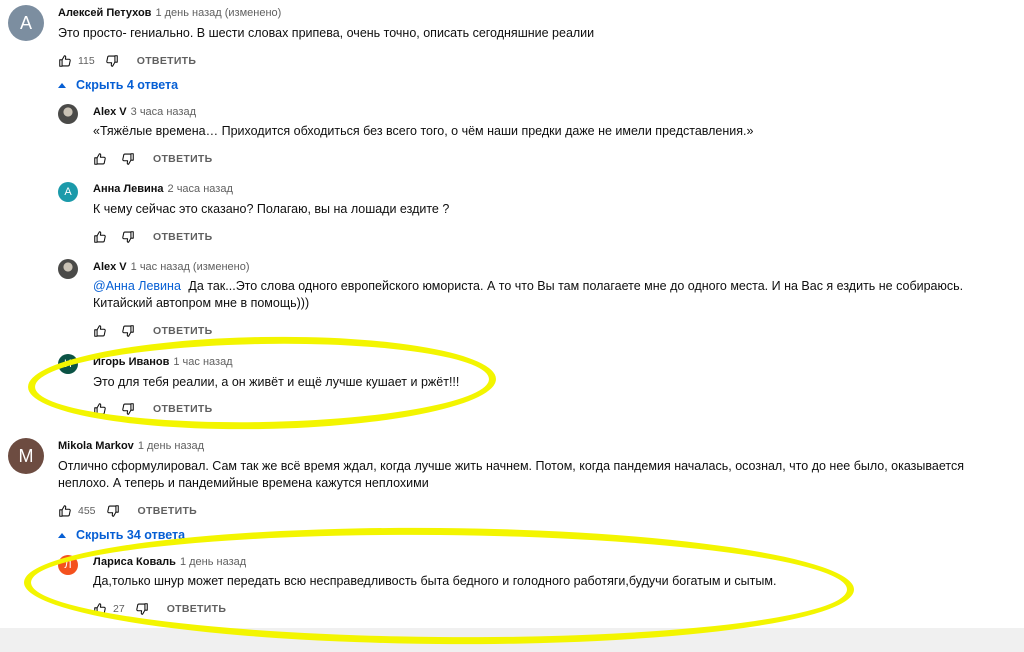 The width and height of the screenshot is (1024, 652). Describe the element at coordinates (134, 562) in the screenshot. I see `author-name: Лариса Коваль` at that location.